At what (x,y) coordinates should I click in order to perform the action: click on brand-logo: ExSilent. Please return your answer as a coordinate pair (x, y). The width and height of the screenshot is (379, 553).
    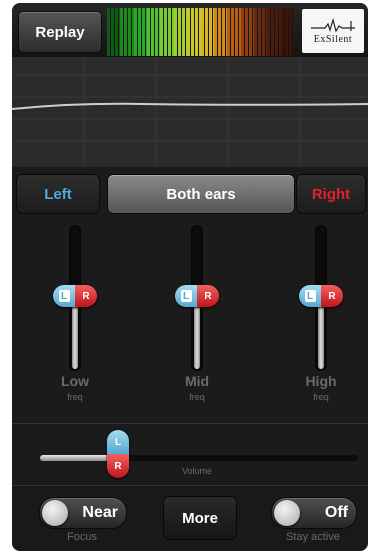
    Looking at the image, I should click on (333, 31).